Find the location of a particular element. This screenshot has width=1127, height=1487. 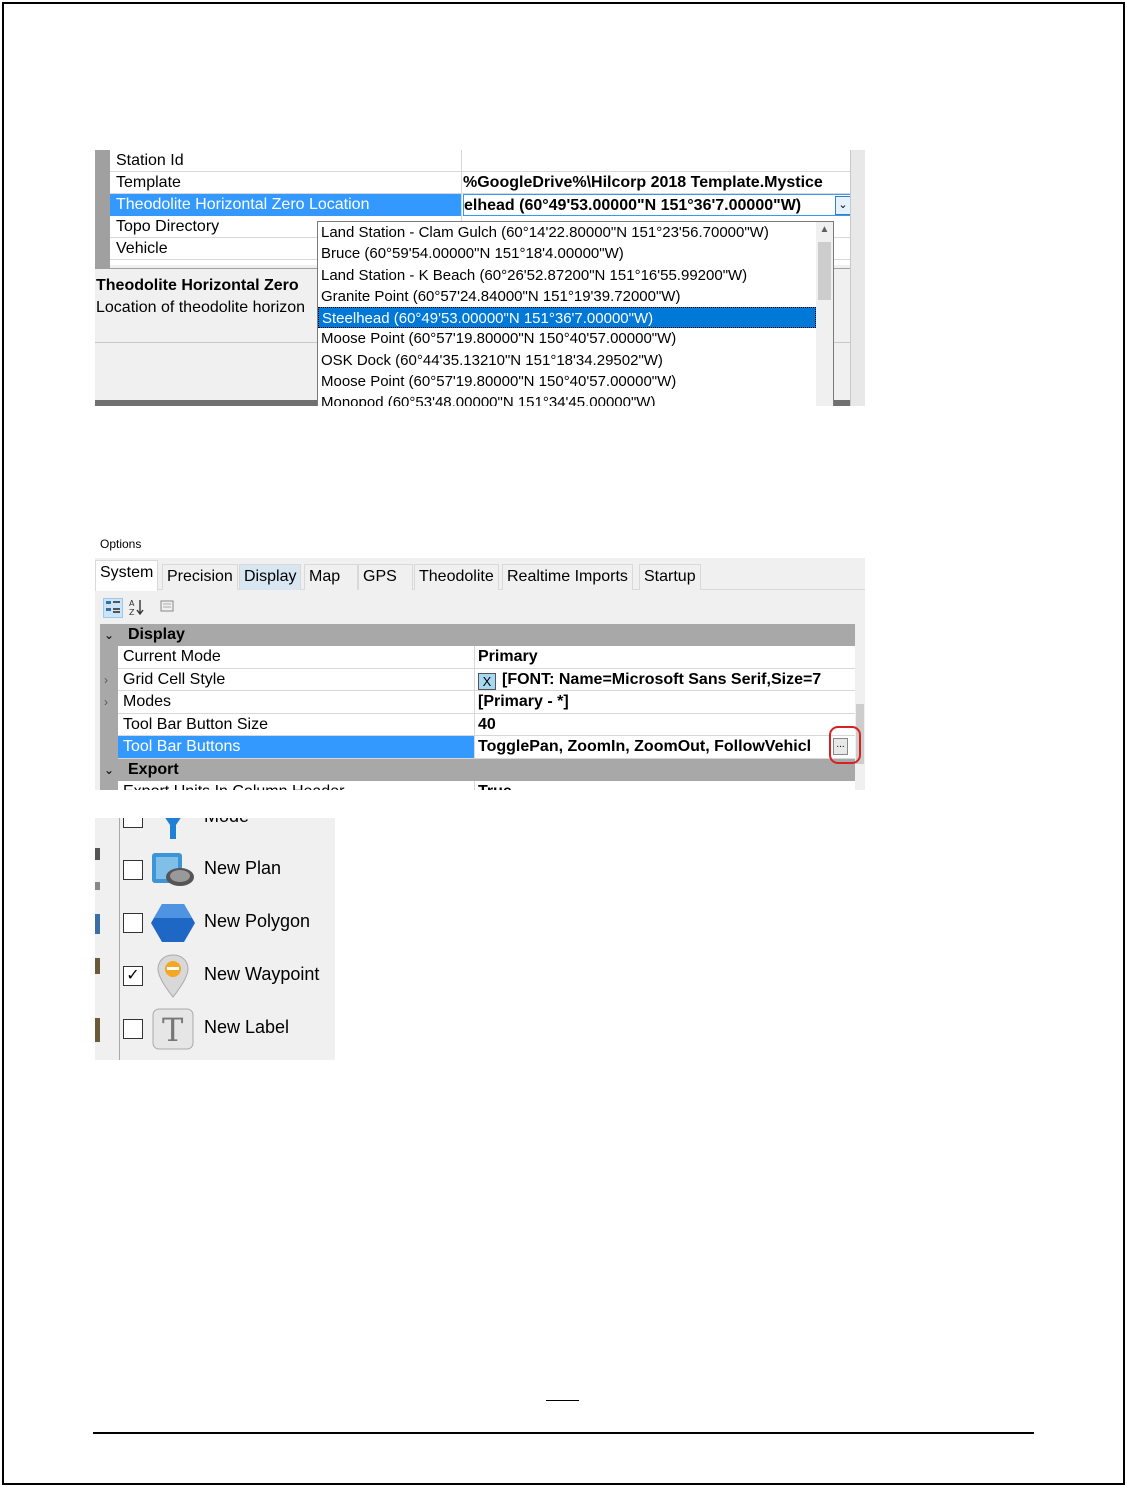

highlight-annotation is located at coordinates (845, 745).